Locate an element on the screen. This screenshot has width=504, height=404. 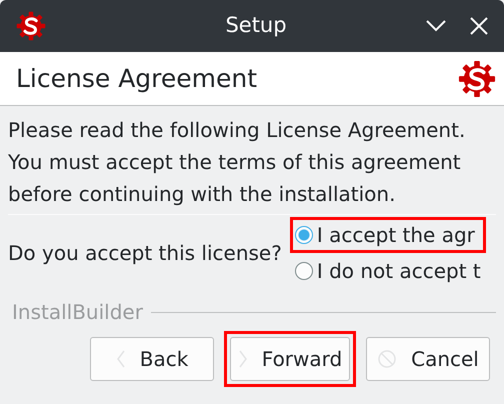
forward-button: Forward is located at coordinates (290, 359).